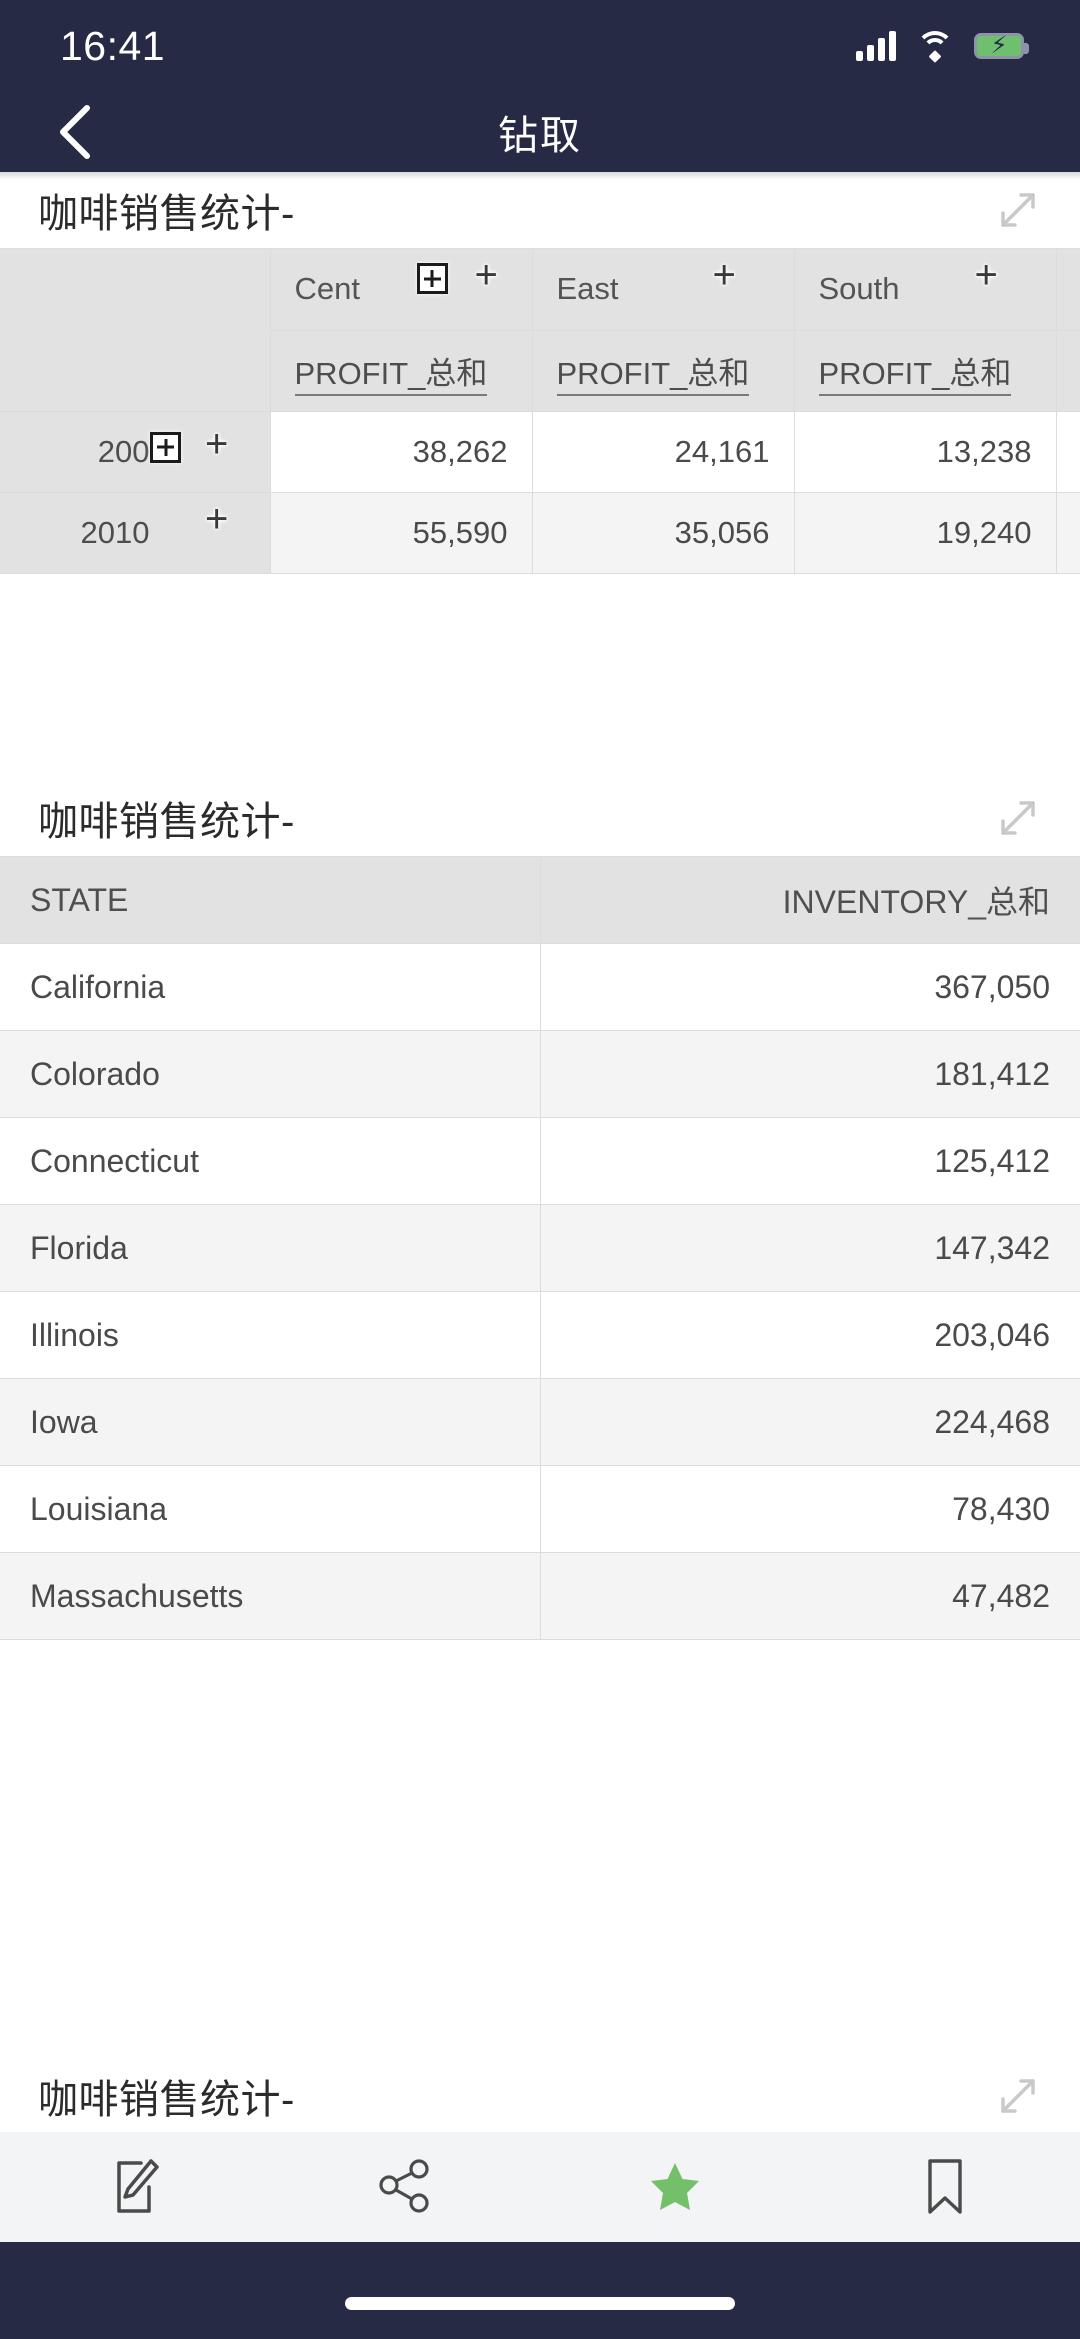 The width and height of the screenshot is (1080, 2339). Describe the element at coordinates (270, 900) in the screenshot. I see `column-header-state: STATE` at that location.